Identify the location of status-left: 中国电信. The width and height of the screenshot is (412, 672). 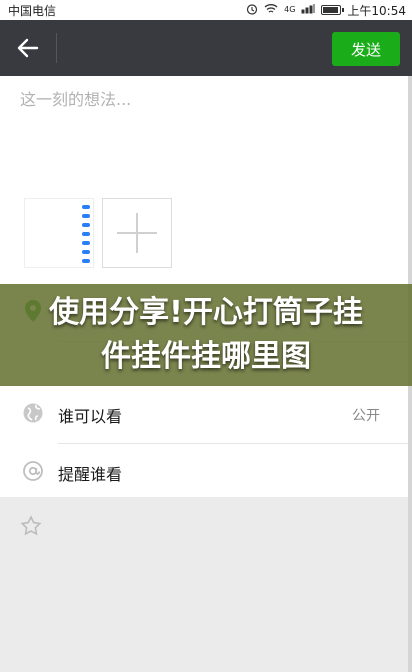
(32, 10).